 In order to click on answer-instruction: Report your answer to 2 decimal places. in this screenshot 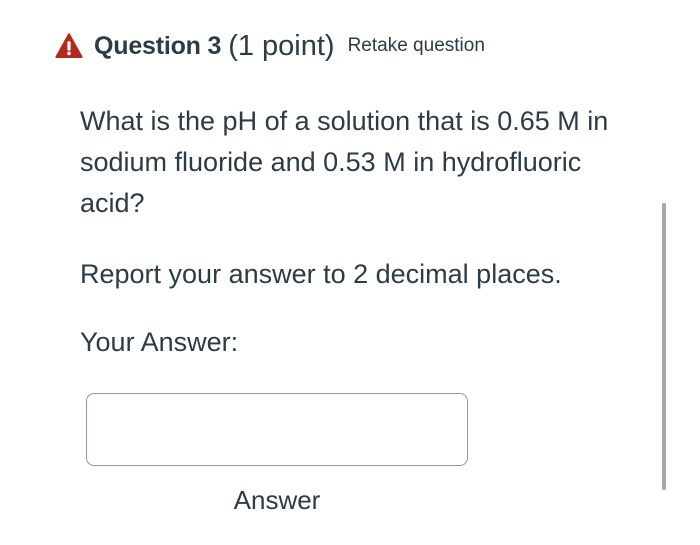, I will do `click(321, 274)`.